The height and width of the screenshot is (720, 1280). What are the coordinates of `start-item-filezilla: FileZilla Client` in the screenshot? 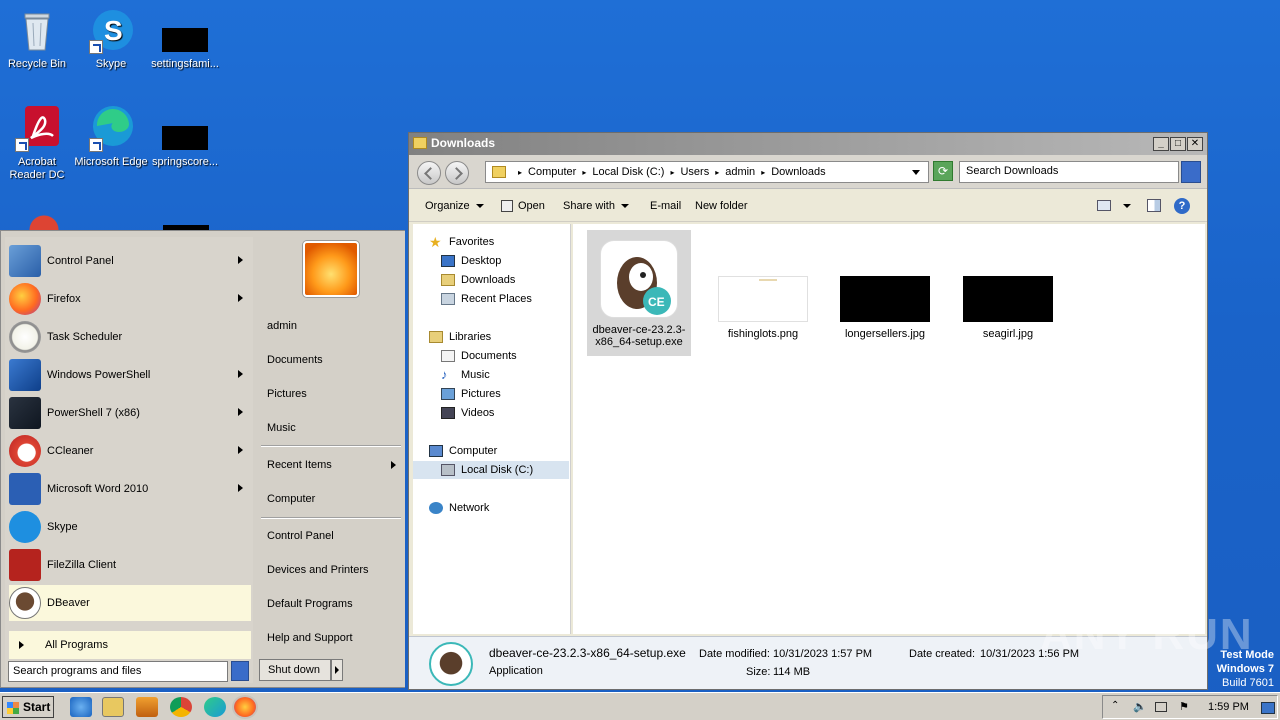 It's located at (130, 565).